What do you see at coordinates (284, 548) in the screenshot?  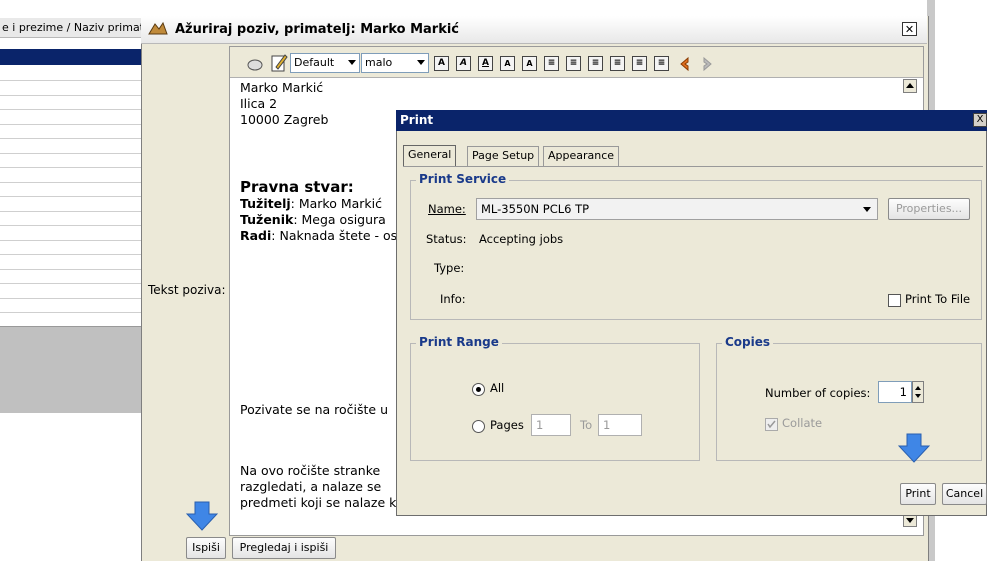 I see `preview-and-print-button: Pregledaj i ispiši` at bounding box center [284, 548].